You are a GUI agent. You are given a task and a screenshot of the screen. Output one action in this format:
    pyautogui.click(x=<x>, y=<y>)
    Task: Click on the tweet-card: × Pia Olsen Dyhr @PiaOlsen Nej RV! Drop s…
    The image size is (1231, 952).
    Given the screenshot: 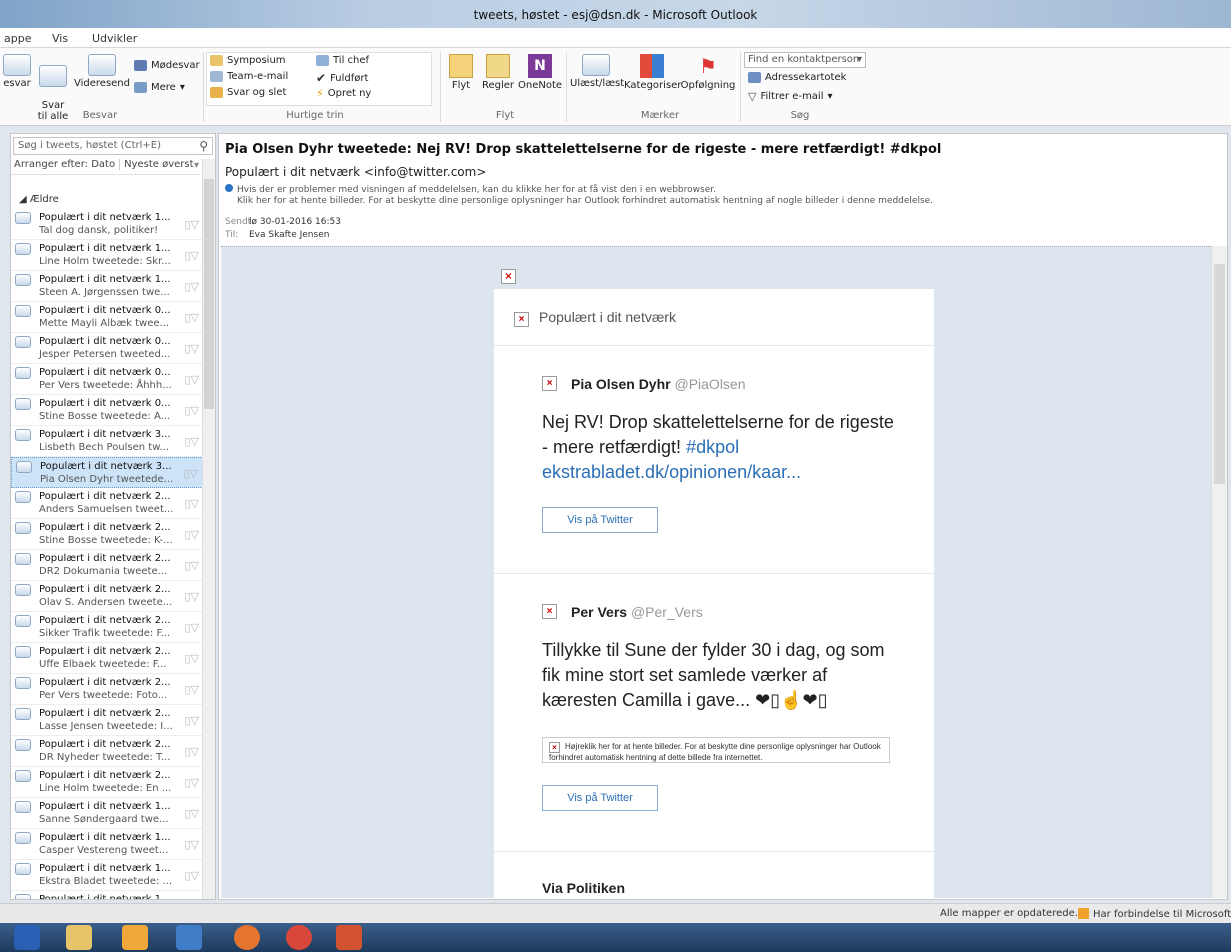 What is the action you would take?
    pyautogui.click(x=714, y=460)
    